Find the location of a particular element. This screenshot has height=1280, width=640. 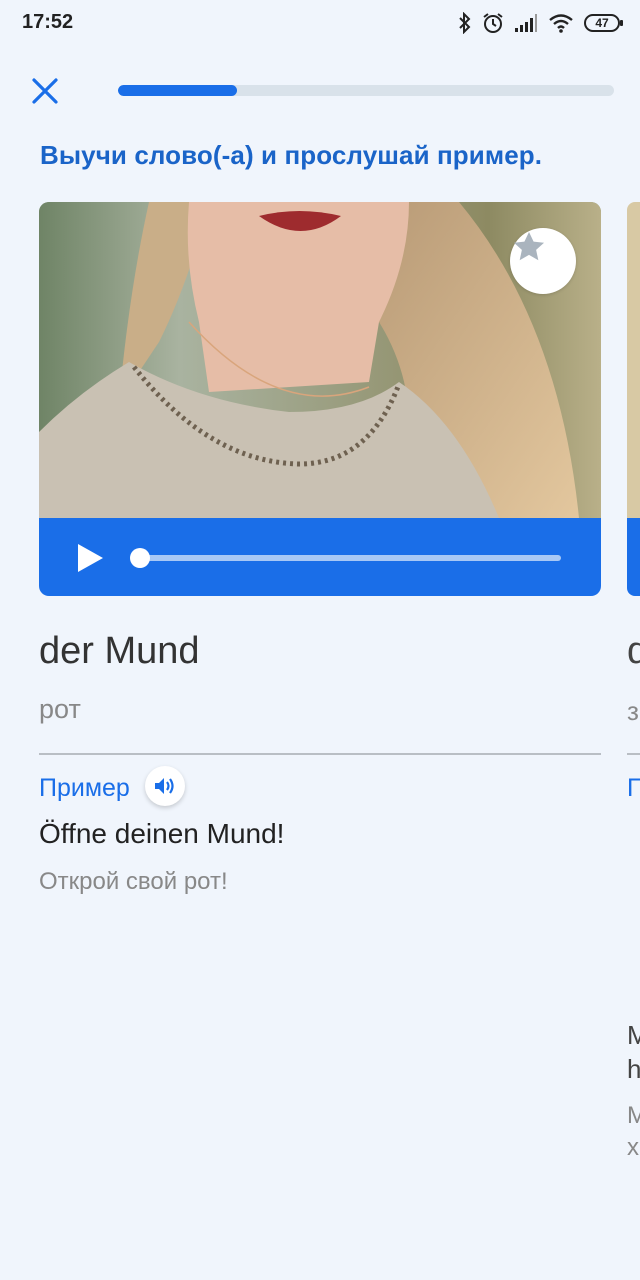

next-card-example-line2: h is located at coordinates (633, 1069).